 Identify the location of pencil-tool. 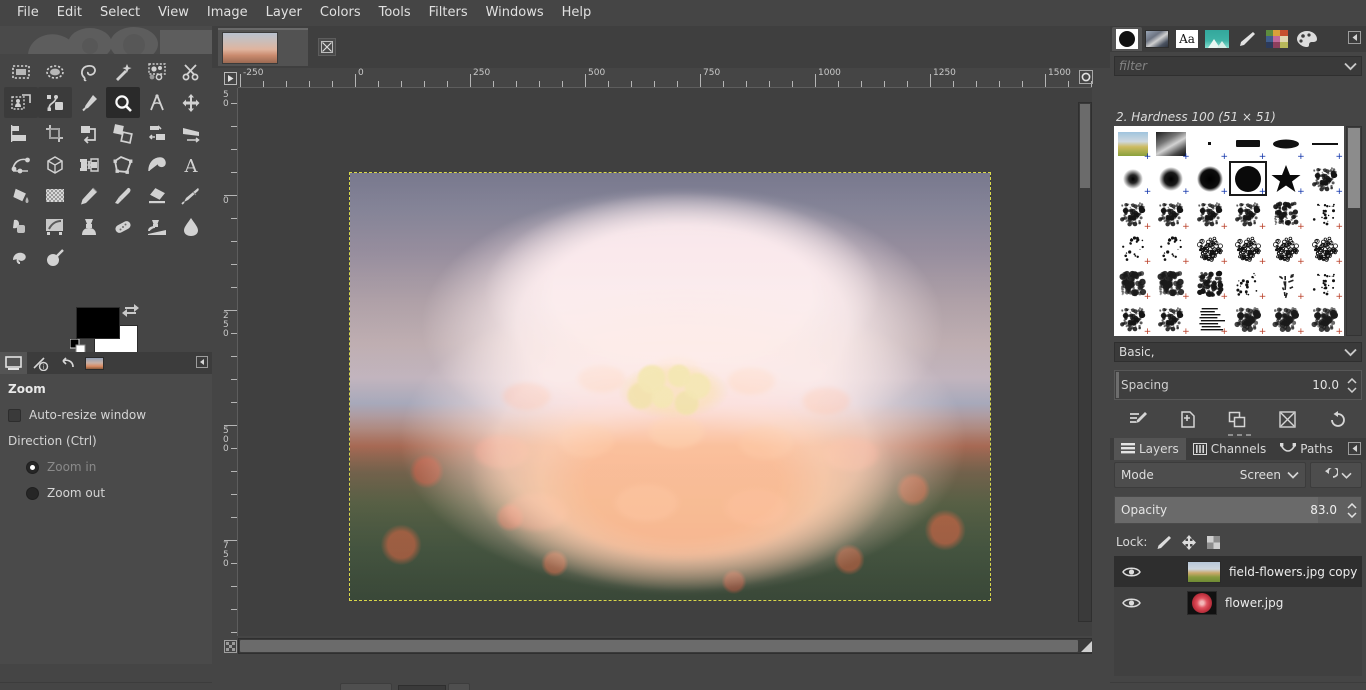
(89, 195).